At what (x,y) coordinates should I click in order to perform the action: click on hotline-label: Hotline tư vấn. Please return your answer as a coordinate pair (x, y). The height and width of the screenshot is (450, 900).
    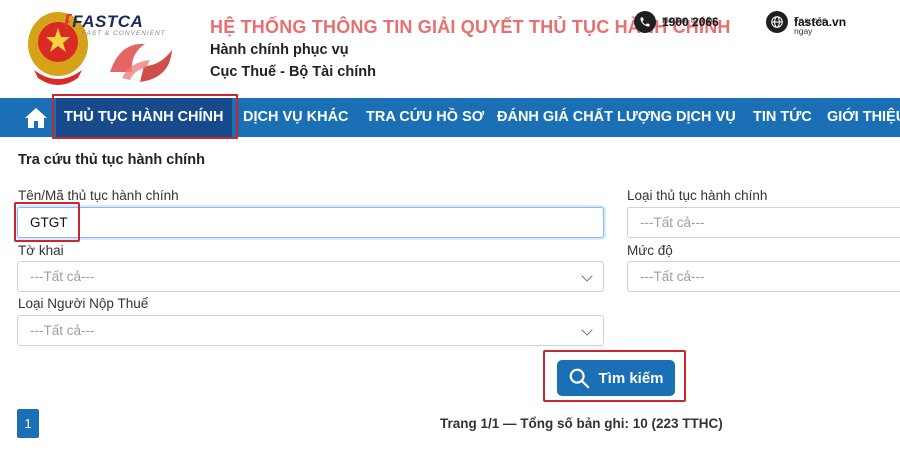
    Looking at the image, I should click on (688, 19).